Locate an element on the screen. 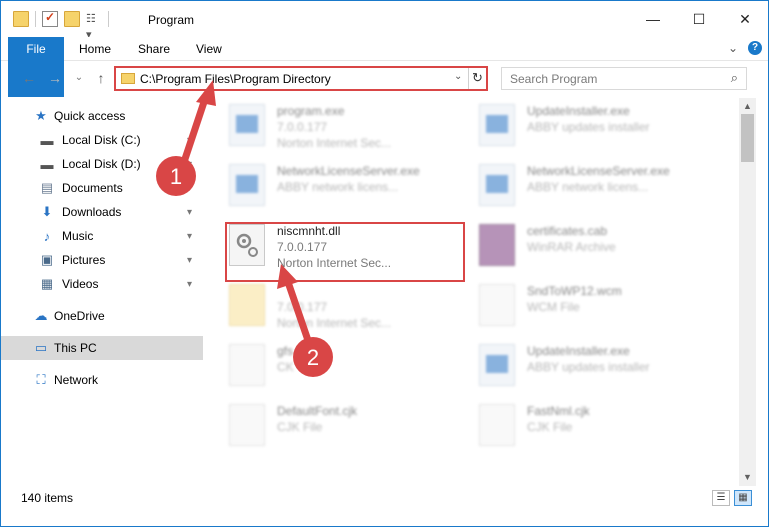 The image size is (769, 527). file-icon is located at coordinates (247, 305).